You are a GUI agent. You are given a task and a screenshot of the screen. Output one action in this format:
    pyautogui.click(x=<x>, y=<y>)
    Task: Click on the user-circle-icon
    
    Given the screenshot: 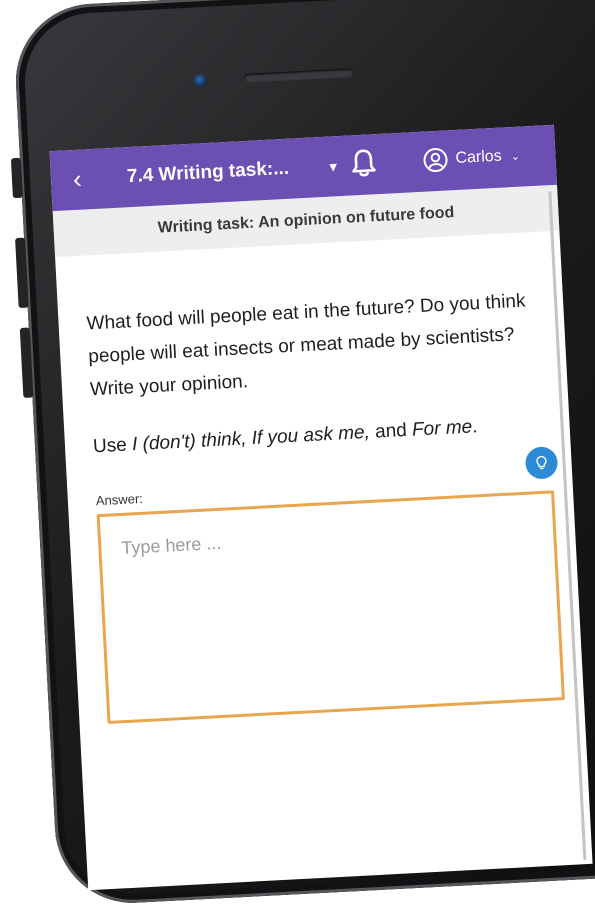 What is the action you would take?
    pyautogui.click(x=435, y=159)
    